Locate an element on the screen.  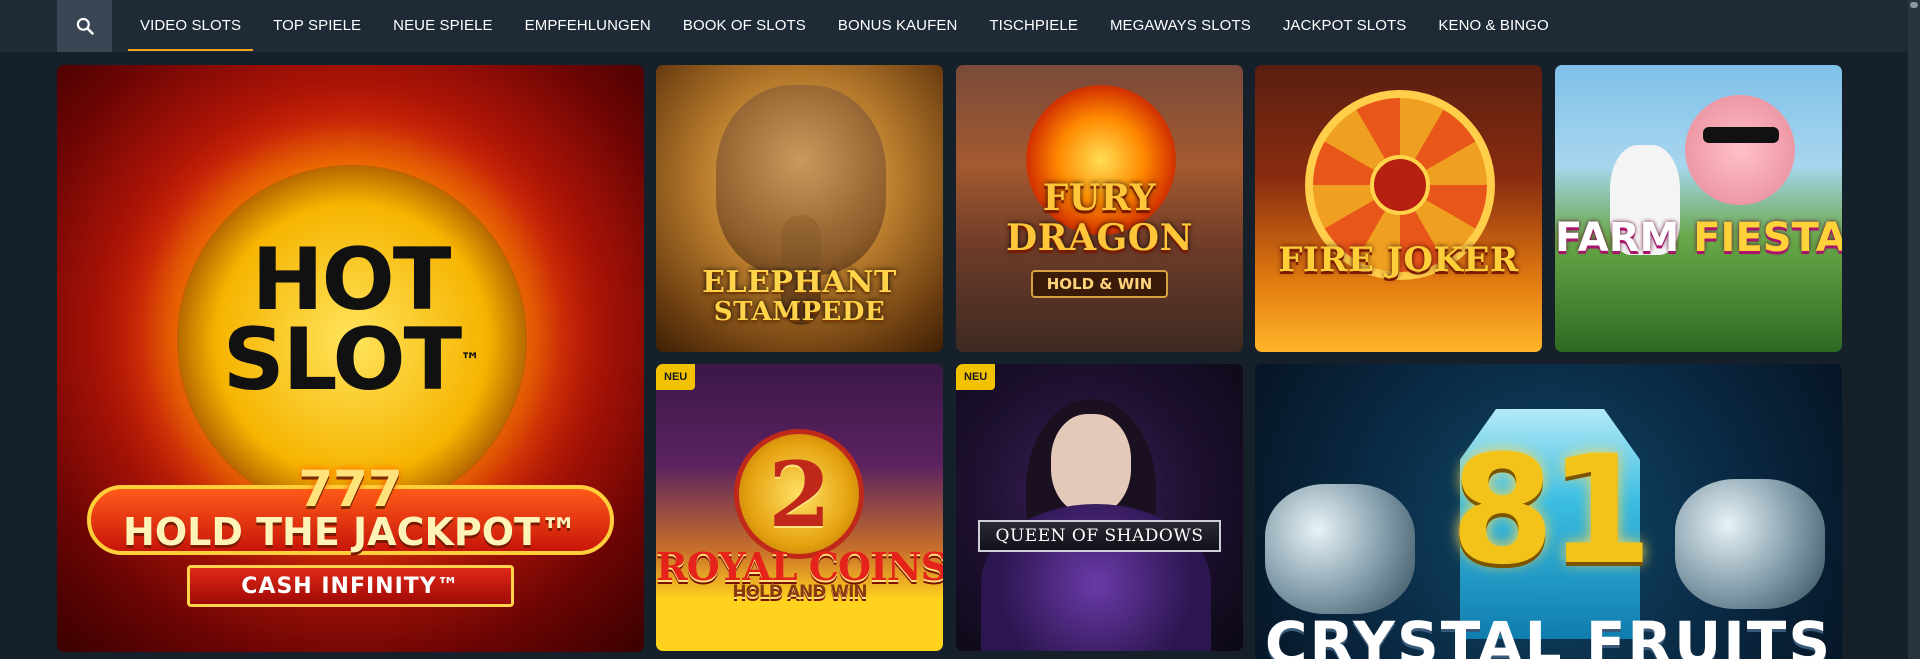
tab-keno-bingo: KENO & BINGO is located at coordinates (1493, 25).